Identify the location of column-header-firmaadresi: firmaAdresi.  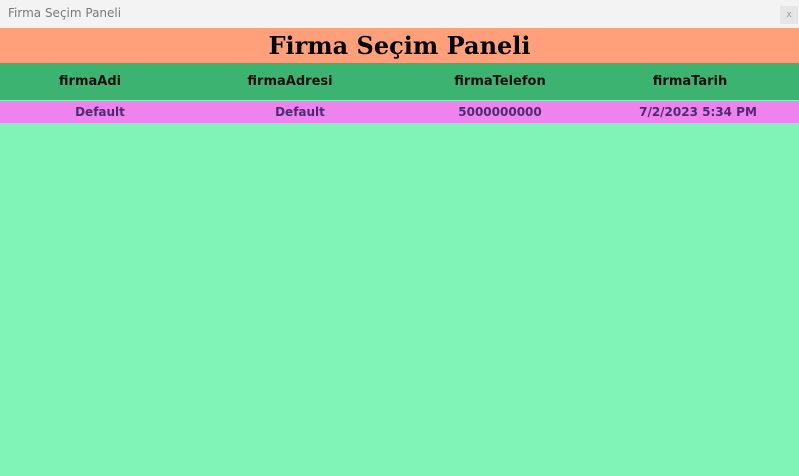
(290, 81).